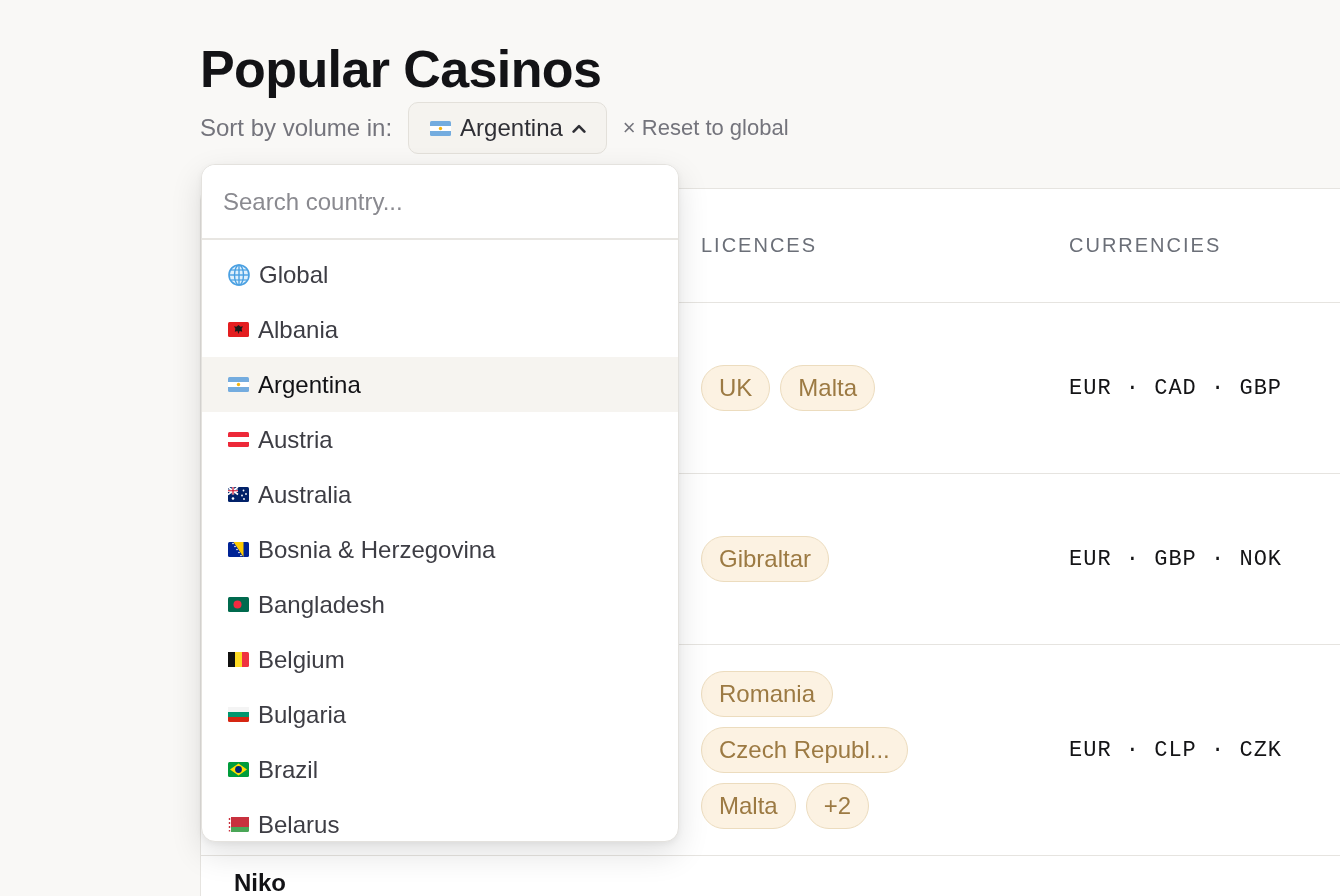 This screenshot has height=896, width=1340. I want to click on country-option: Brazil, so click(440, 769).